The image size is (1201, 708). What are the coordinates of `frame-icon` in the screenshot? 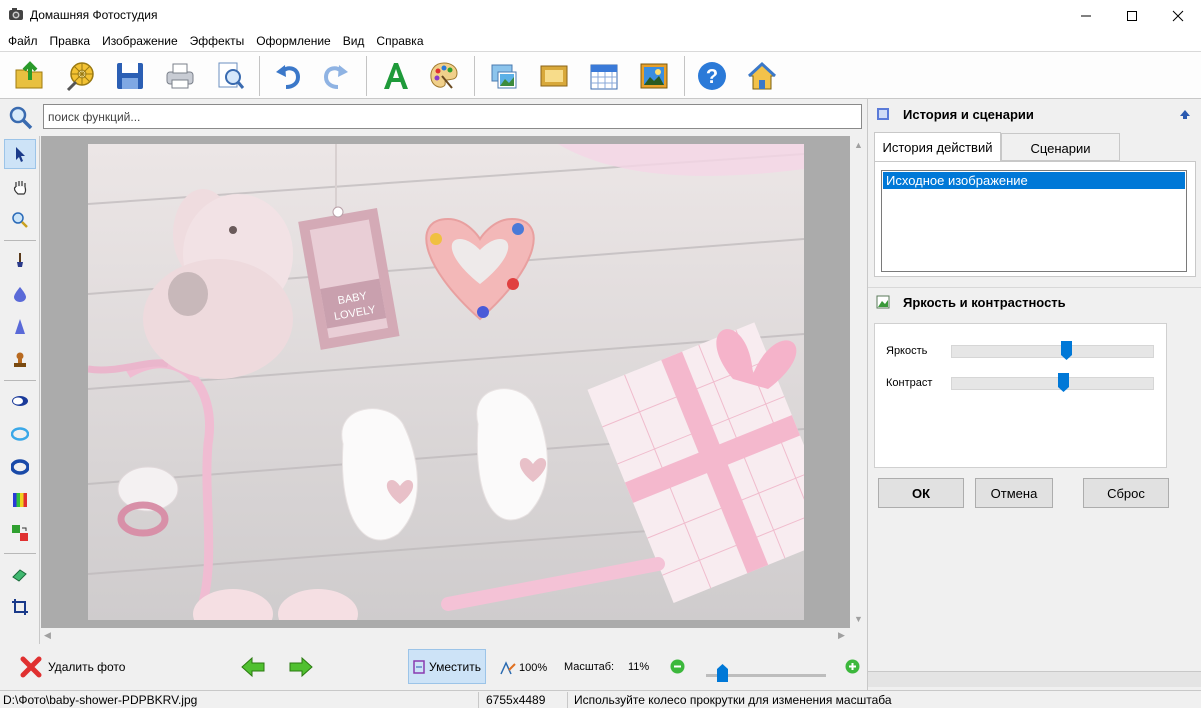 It's located at (554, 76).